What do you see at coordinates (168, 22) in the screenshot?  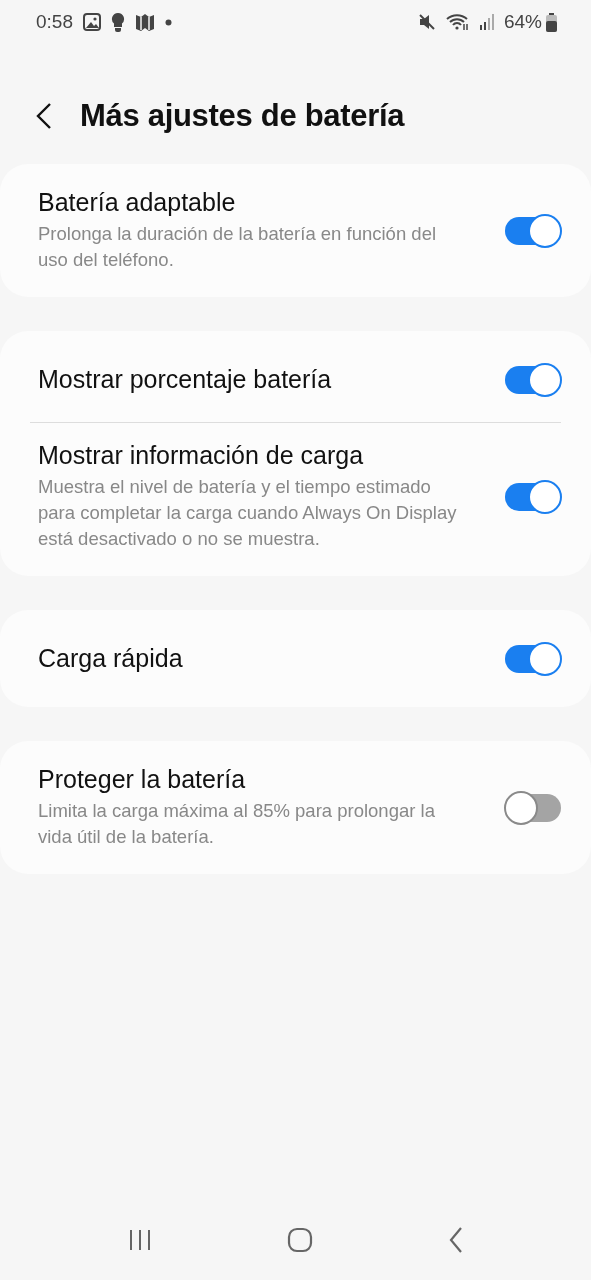 I see `dot-icon` at bounding box center [168, 22].